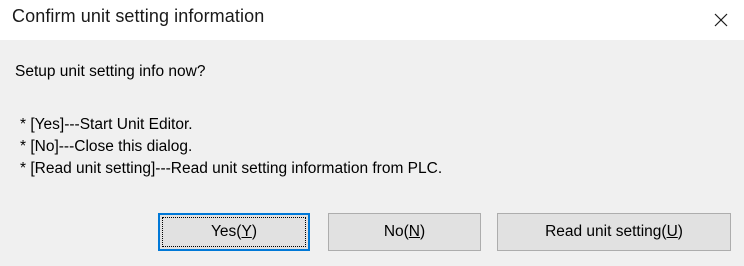  I want to click on no-button-label: No(N), so click(404, 231).